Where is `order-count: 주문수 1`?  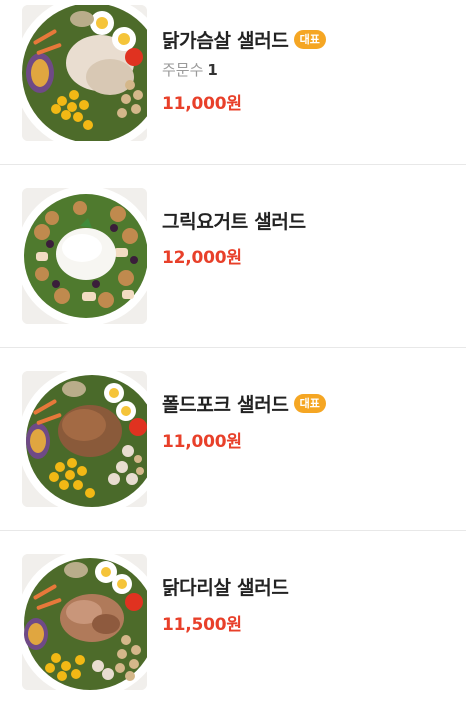 order-count: 주문수 1 is located at coordinates (244, 69).